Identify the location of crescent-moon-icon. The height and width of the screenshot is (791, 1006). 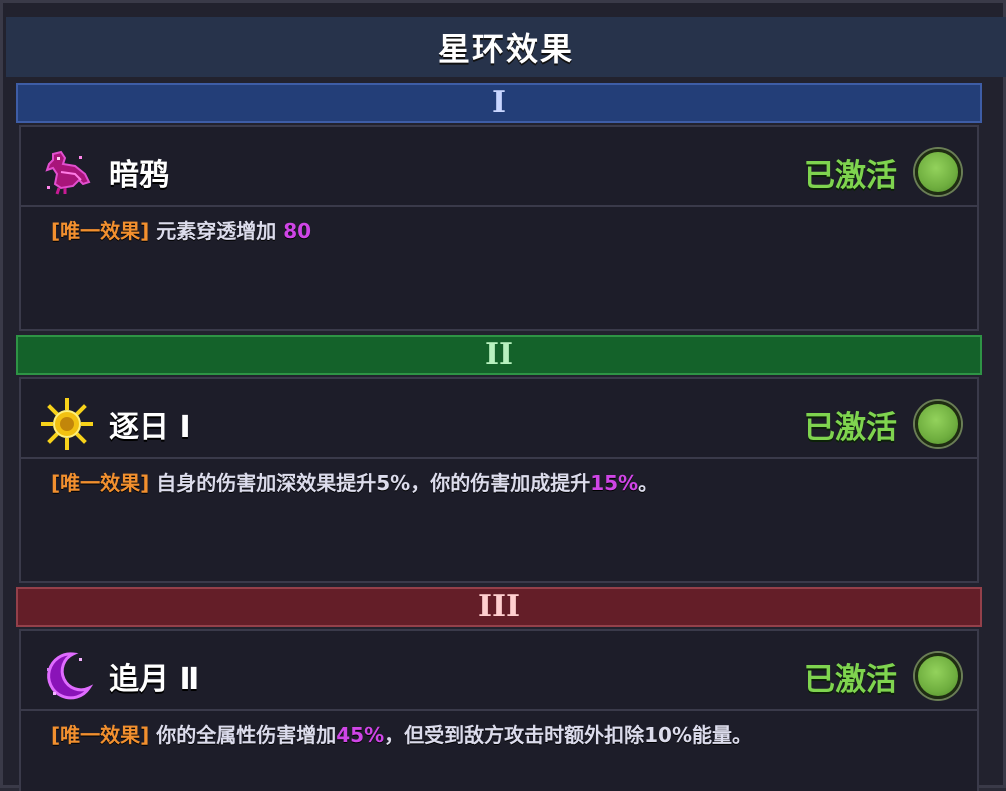
(70, 676).